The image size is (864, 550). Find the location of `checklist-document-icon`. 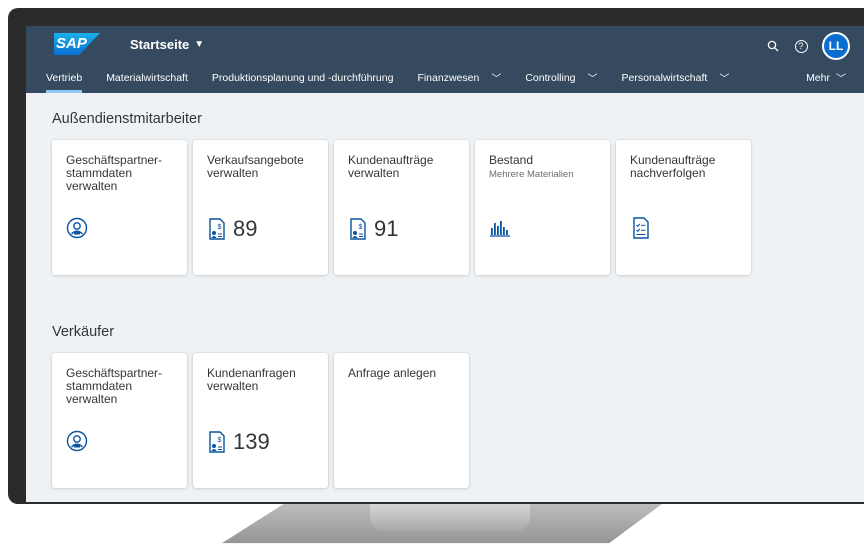

checklist-document-icon is located at coordinates (641, 228).